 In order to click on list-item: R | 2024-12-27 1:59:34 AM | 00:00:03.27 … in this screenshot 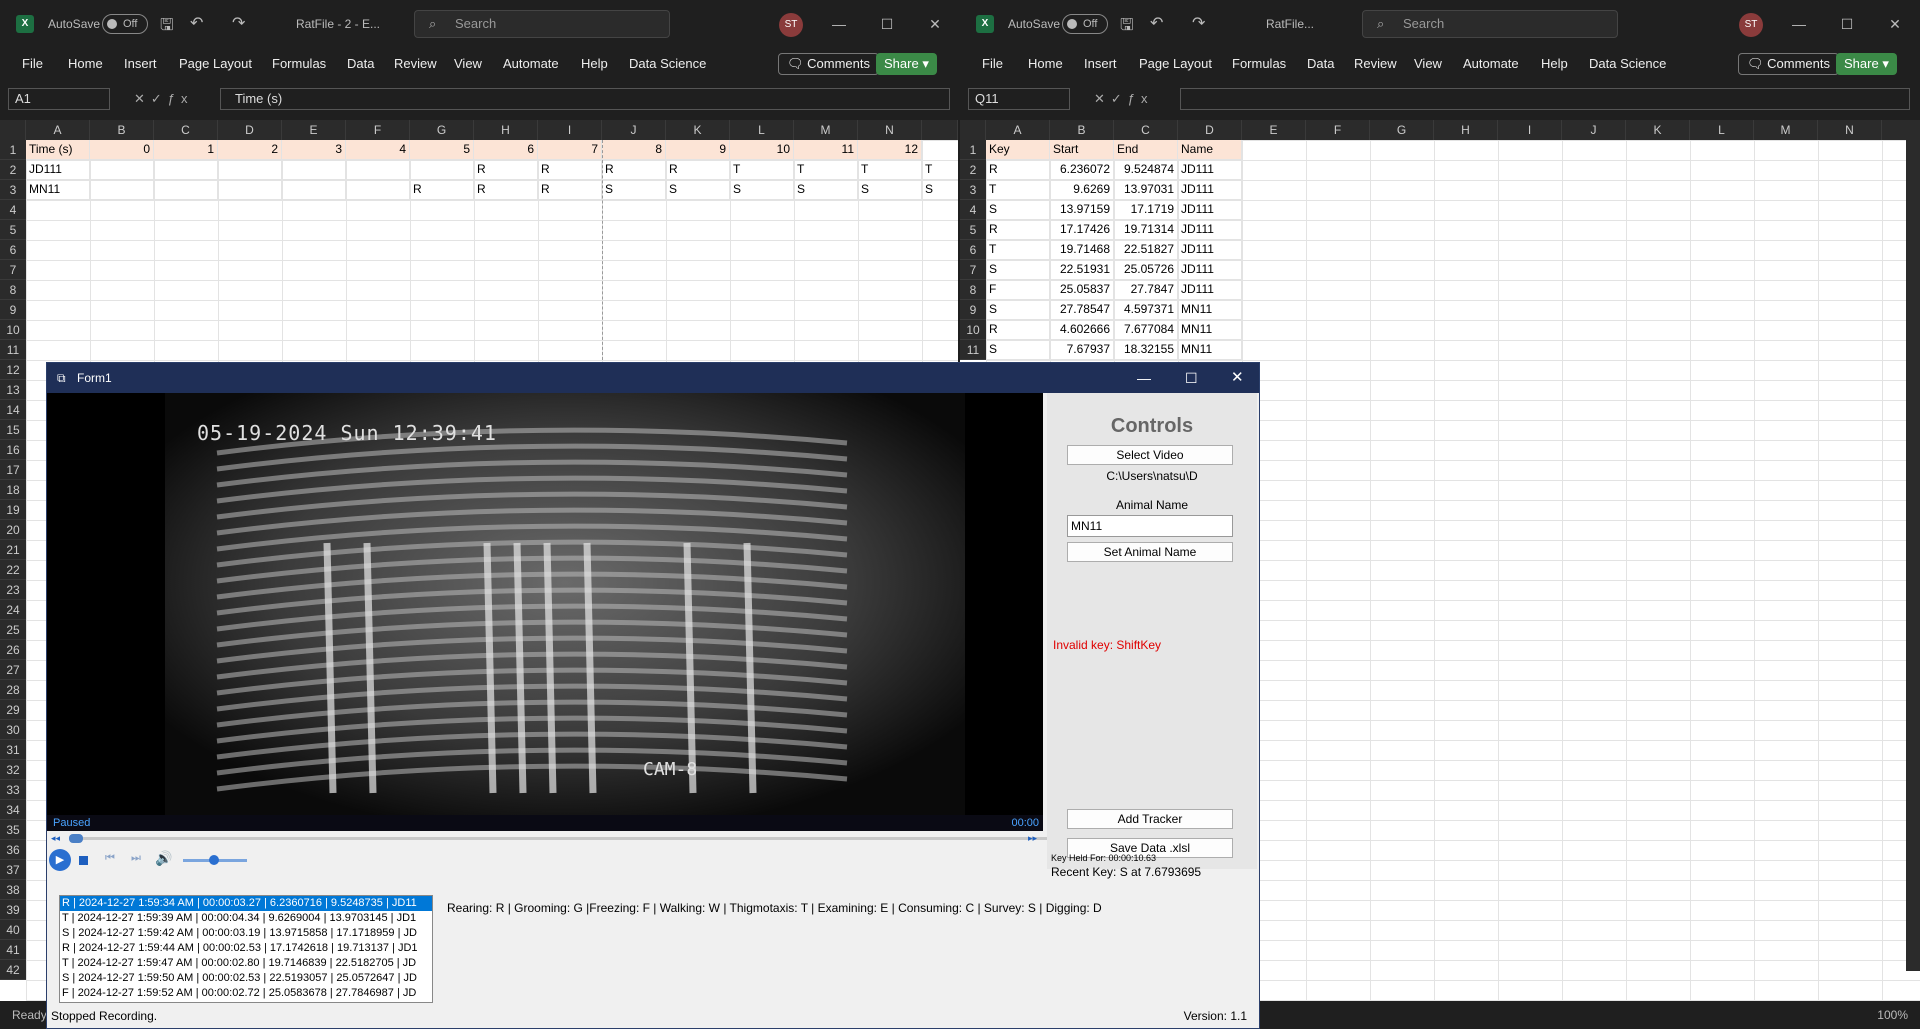, I will do `click(246, 903)`.